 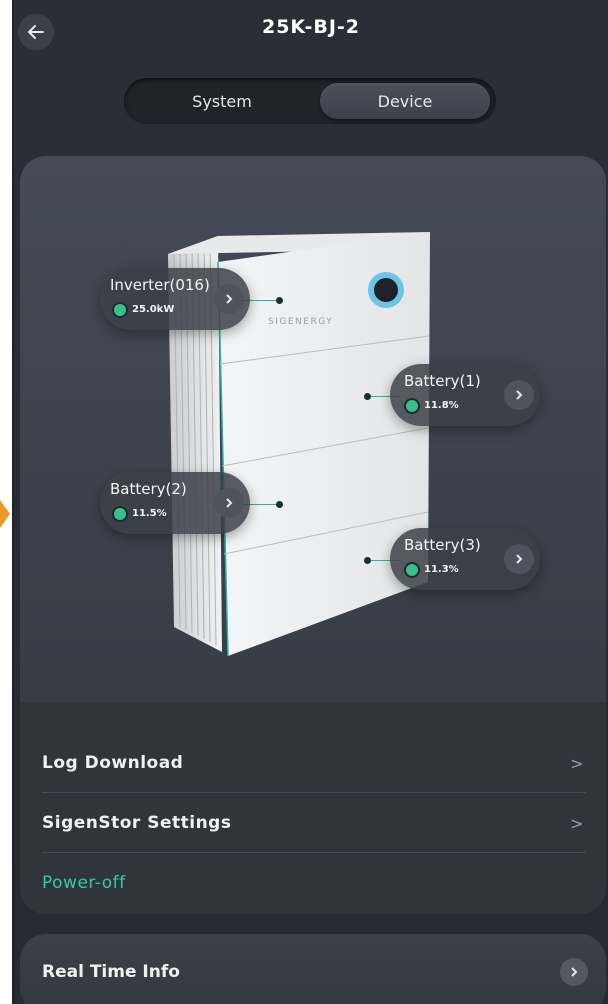 What do you see at coordinates (465, 559) in the screenshot?
I see `hotspot-battery-3: Battery(3) 11.3%` at bounding box center [465, 559].